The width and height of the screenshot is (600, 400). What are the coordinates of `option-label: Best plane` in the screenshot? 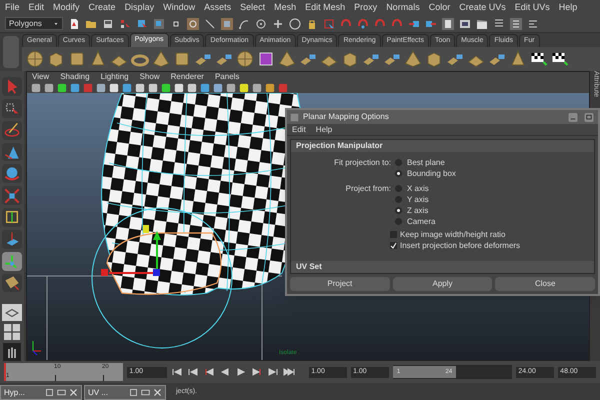 It's located at (426, 162).